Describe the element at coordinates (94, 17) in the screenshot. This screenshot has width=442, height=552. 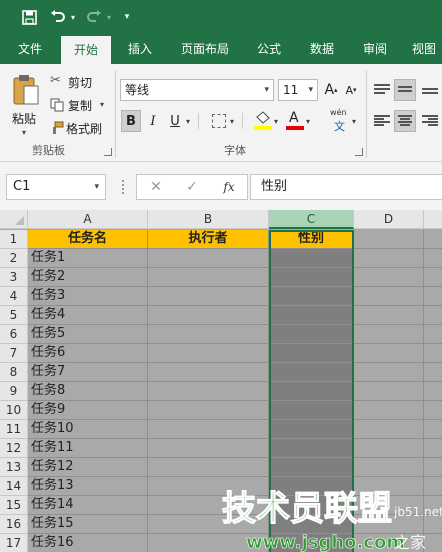
I see `redo-icon` at that location.